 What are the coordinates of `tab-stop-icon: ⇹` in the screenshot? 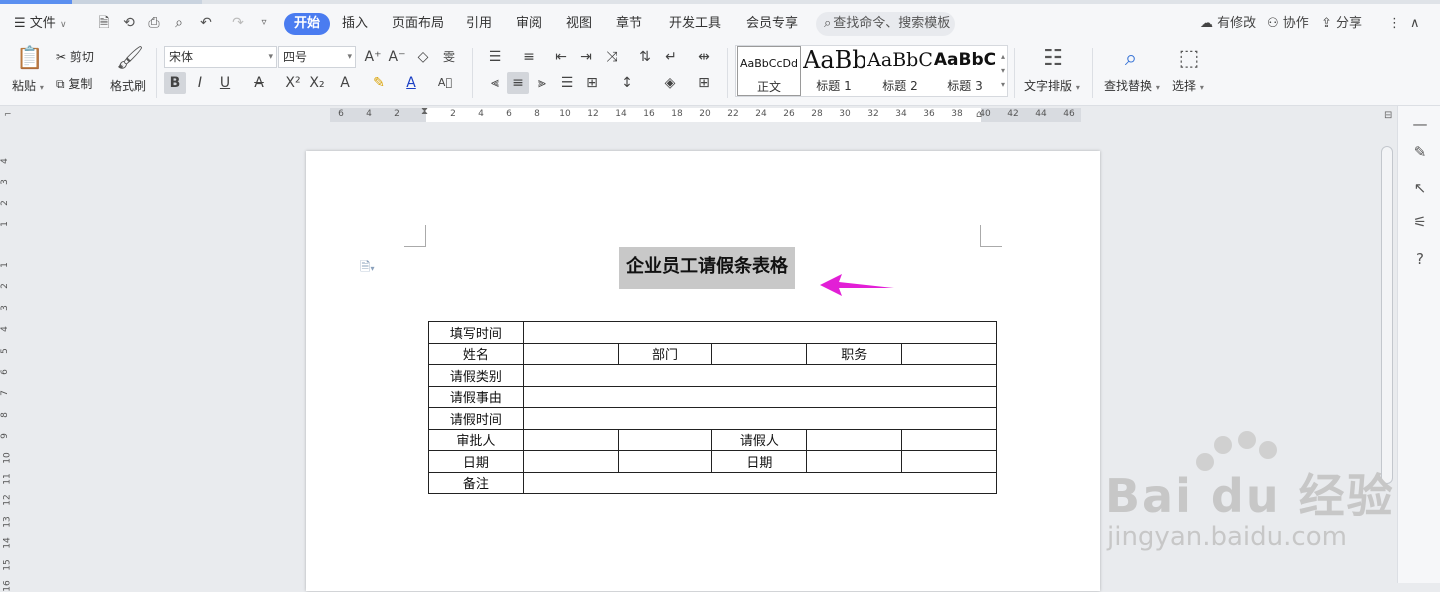 It's located at (704, 57).